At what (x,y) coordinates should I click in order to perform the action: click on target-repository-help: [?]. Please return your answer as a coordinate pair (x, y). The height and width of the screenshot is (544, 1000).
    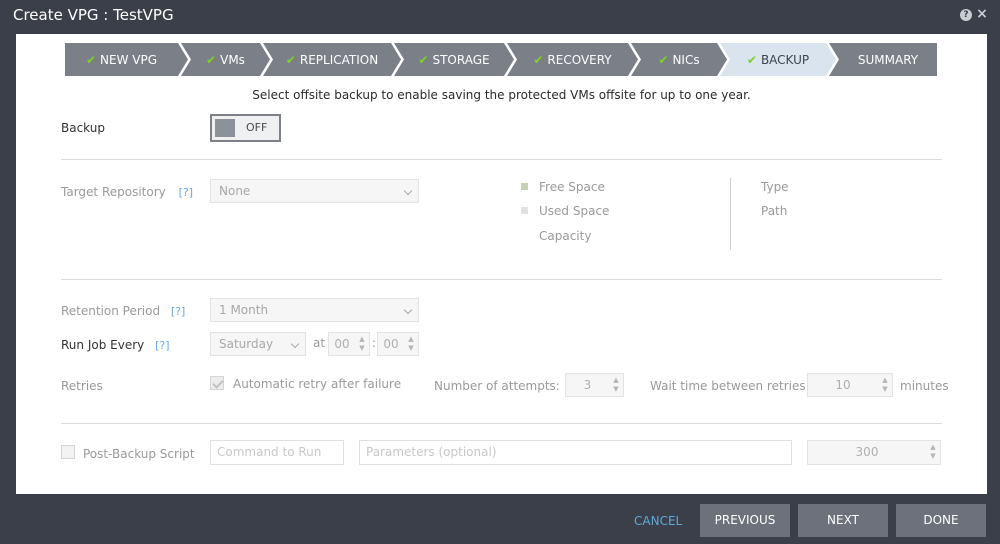
    Looking at the image, I should click on (186, 192).